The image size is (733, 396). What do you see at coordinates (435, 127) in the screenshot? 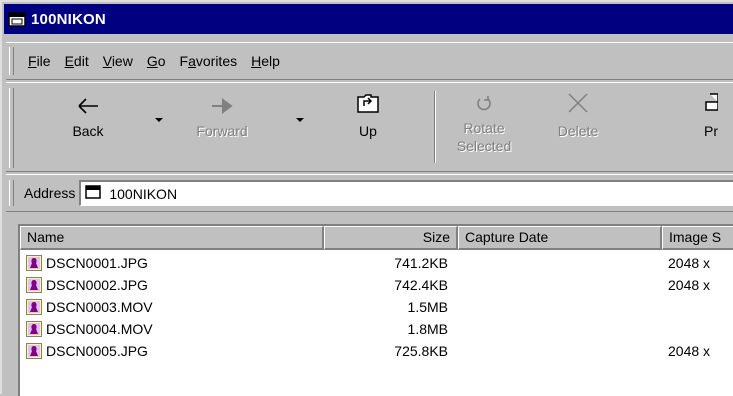
I see `toolbar-separator` at bounding box center [435, 127].